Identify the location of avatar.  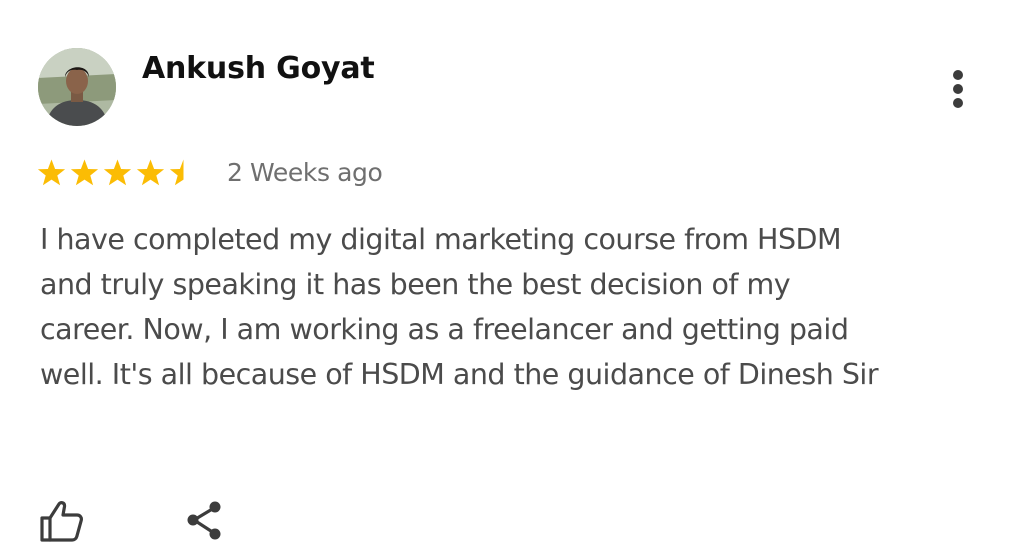
(77, 87).